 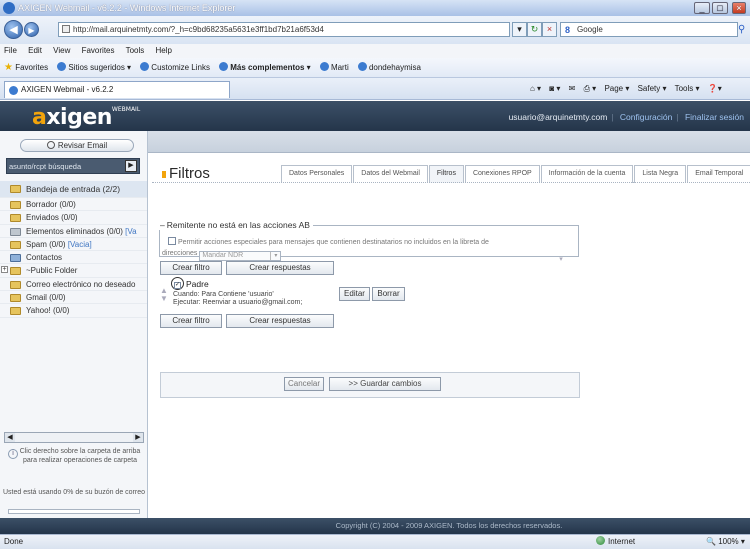 I want to click on favorites-button: ★ Favorites, so click(x=26, y=67).